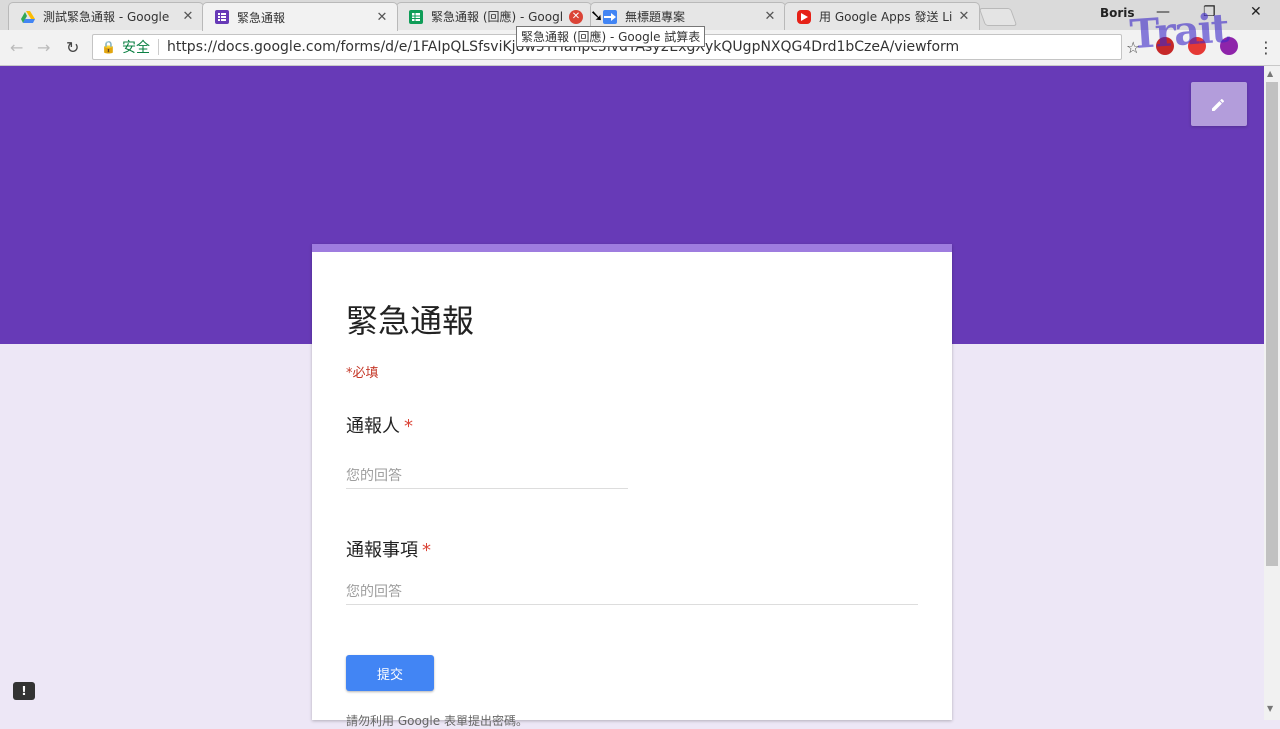  Describe the element at coordinates (487, 478) in the screenshot. I see `reporter-input` at that location.